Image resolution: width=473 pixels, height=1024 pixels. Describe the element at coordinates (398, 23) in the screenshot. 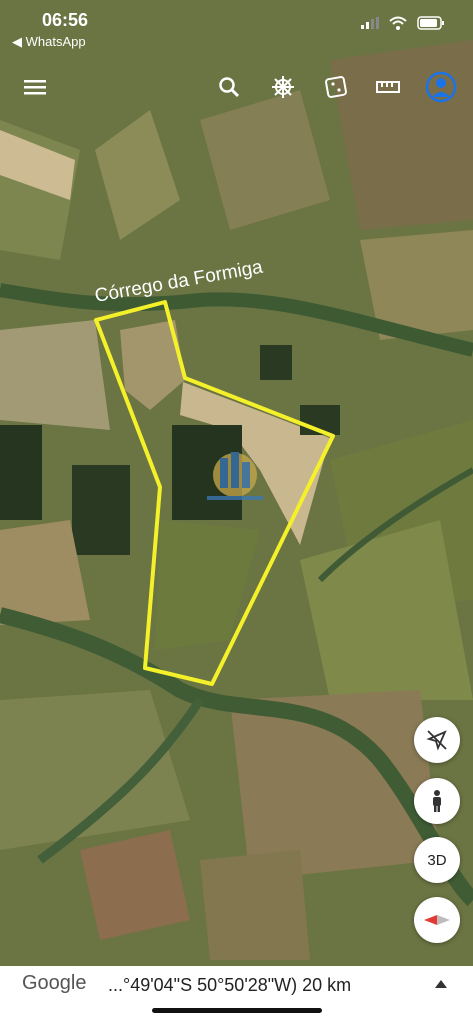

I see `wifi-icon` at that location.